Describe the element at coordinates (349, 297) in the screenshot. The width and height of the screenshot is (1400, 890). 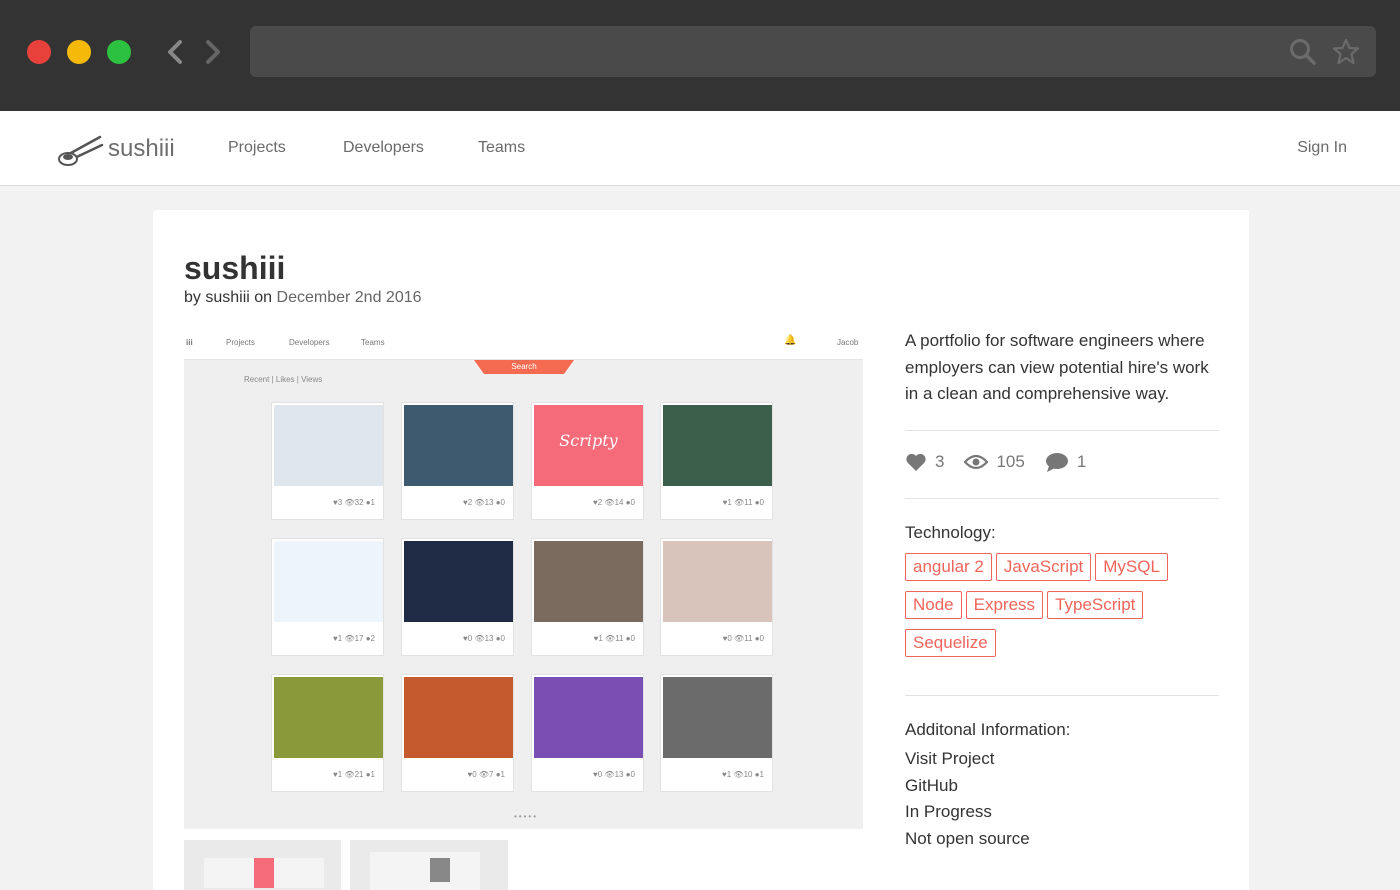
I see `project-date: December 2nd 2016` at that location.